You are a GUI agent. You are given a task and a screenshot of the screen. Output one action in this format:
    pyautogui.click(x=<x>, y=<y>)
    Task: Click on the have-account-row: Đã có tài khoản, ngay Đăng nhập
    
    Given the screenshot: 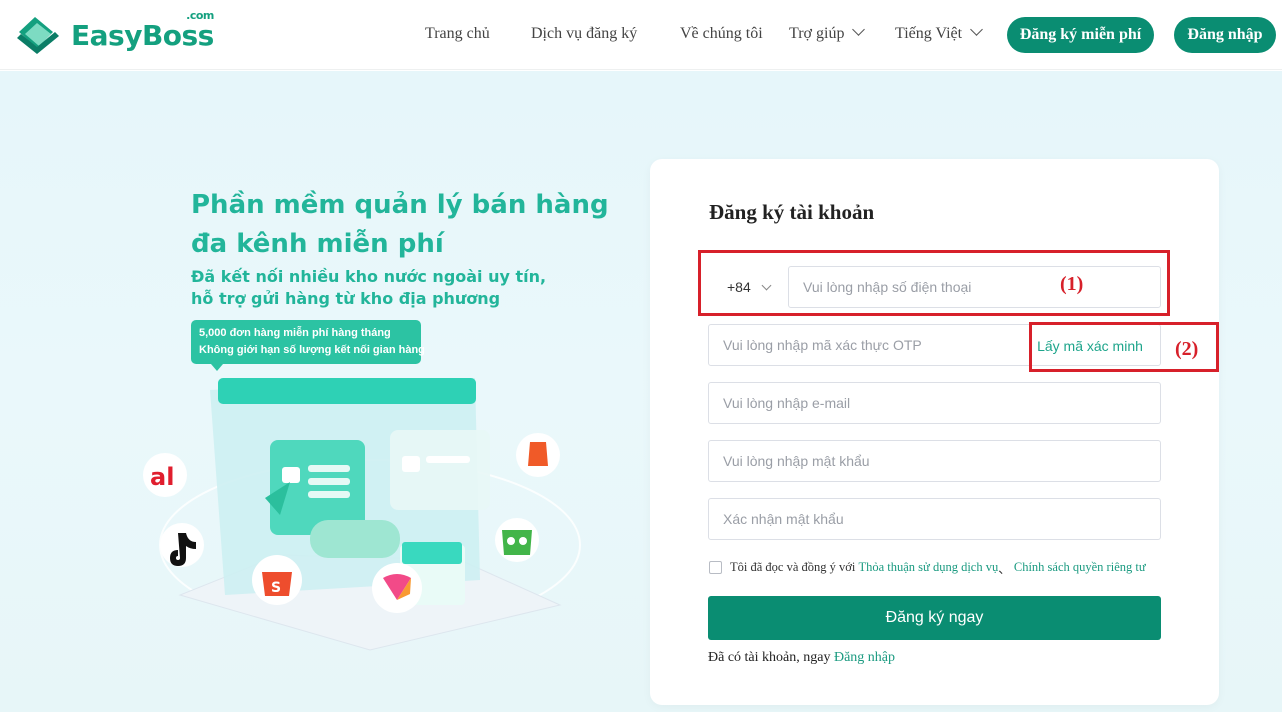 What is the action you would take?
    pyautogui.click(x=801, y=658)
    